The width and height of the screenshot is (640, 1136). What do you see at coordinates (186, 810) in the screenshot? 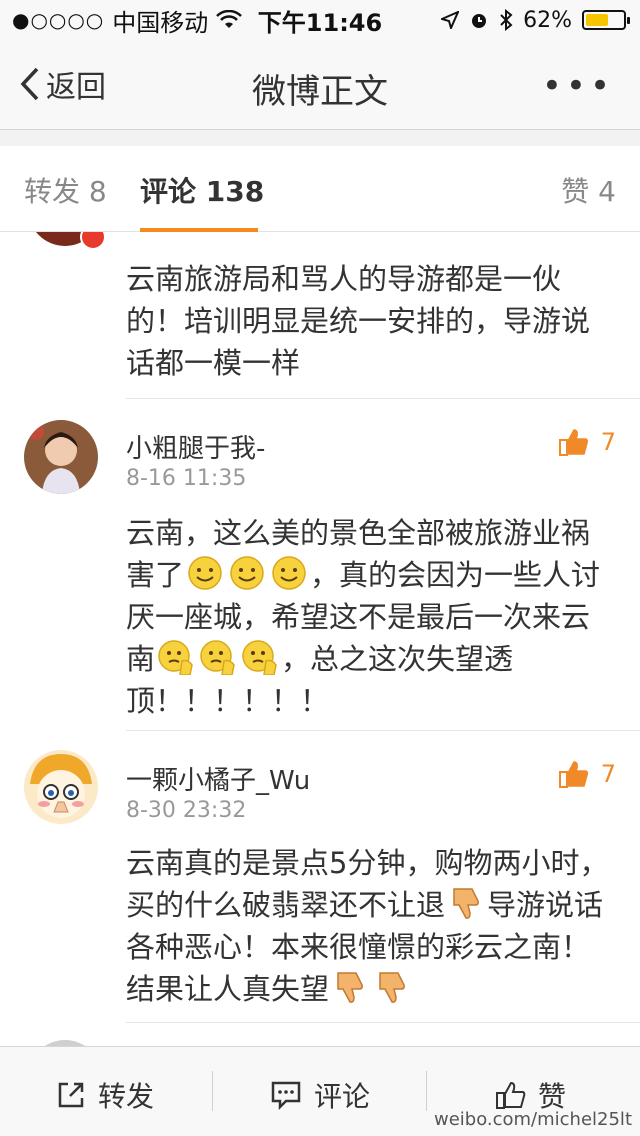
I see `comment-time: 8-30 23:32` at bounding box center [186, 810].